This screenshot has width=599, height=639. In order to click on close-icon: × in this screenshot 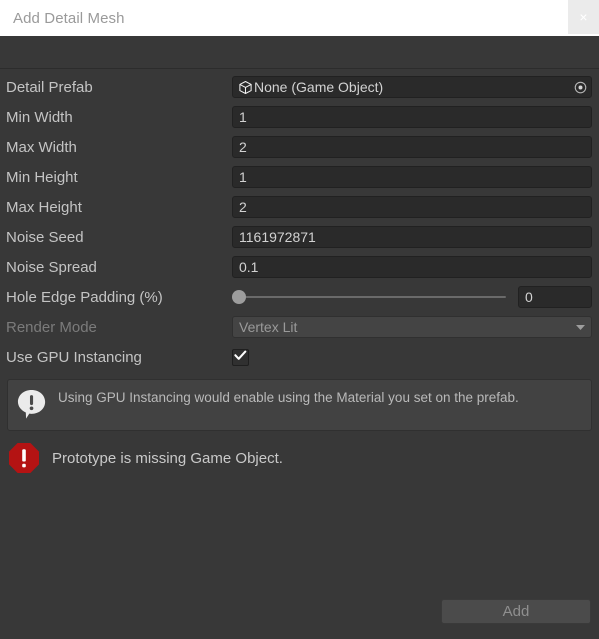, I will do `click(583, 17)`.